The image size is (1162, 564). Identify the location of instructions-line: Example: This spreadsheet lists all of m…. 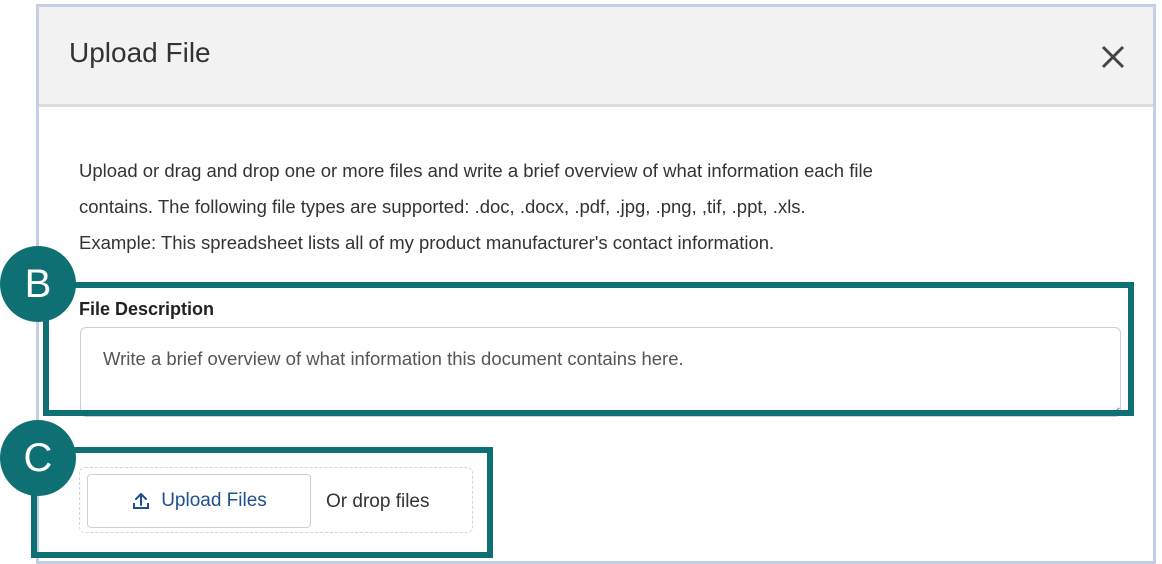
(427, 242).